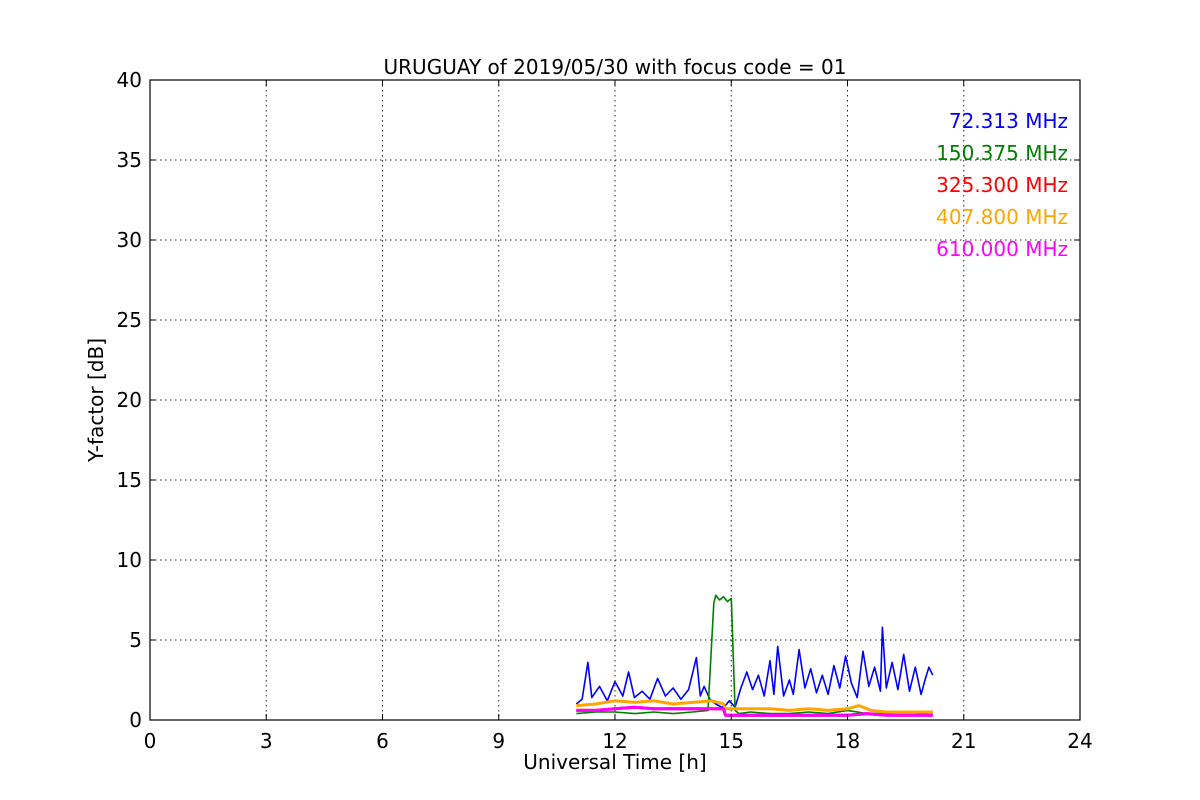  I want to click on x-tick-label: 3, so click(266, 741).